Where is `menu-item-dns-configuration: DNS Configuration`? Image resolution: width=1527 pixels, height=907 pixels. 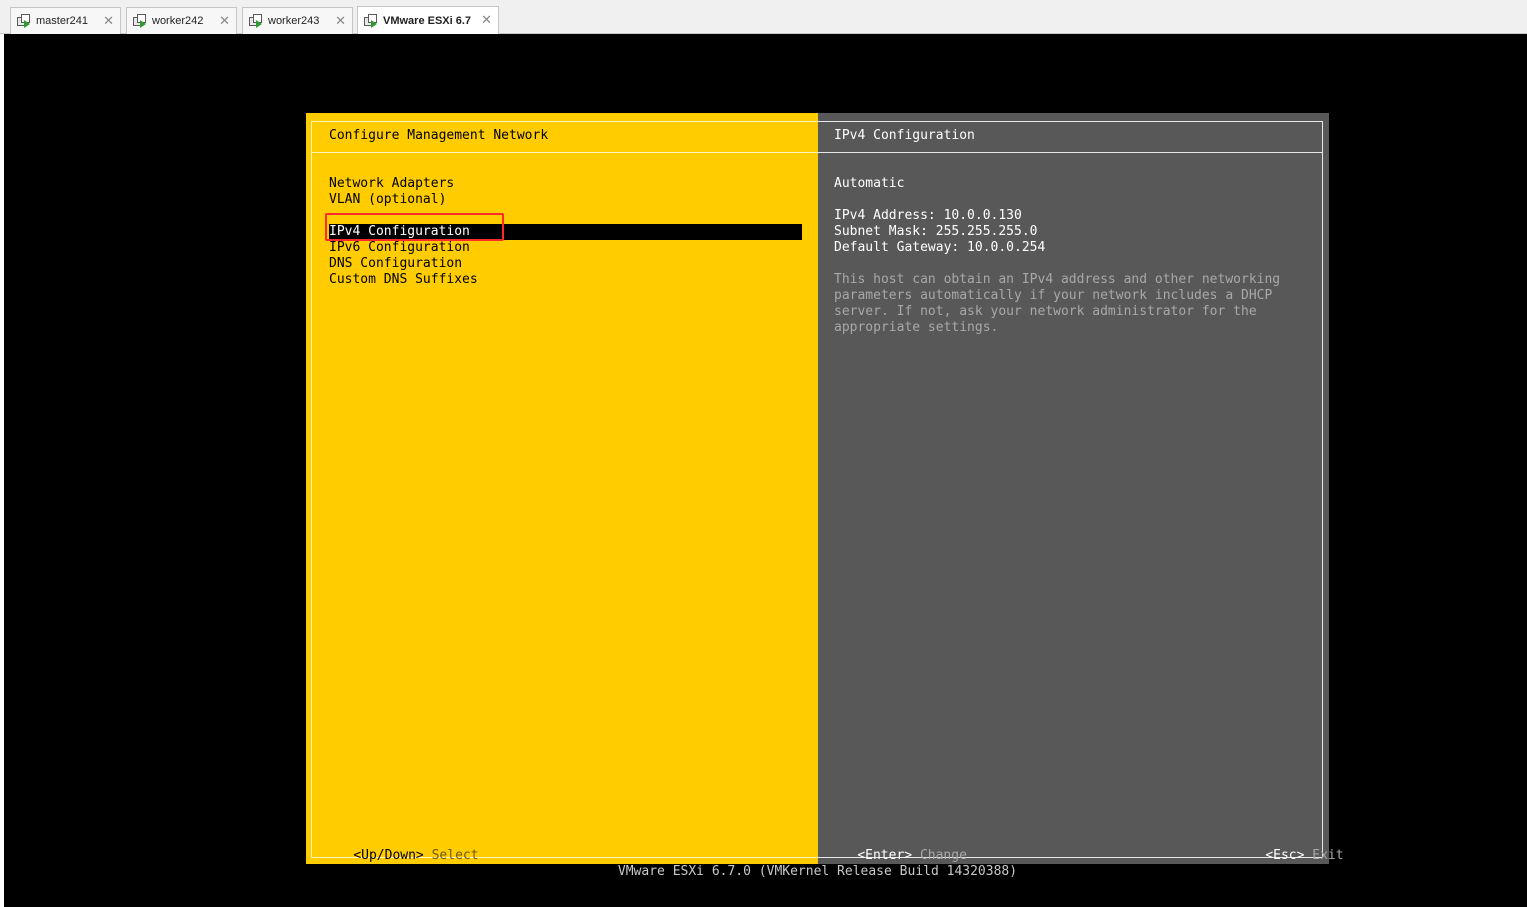
menu-item-dns-configuration: DNS Configuration is located at coordinates (395, 264).